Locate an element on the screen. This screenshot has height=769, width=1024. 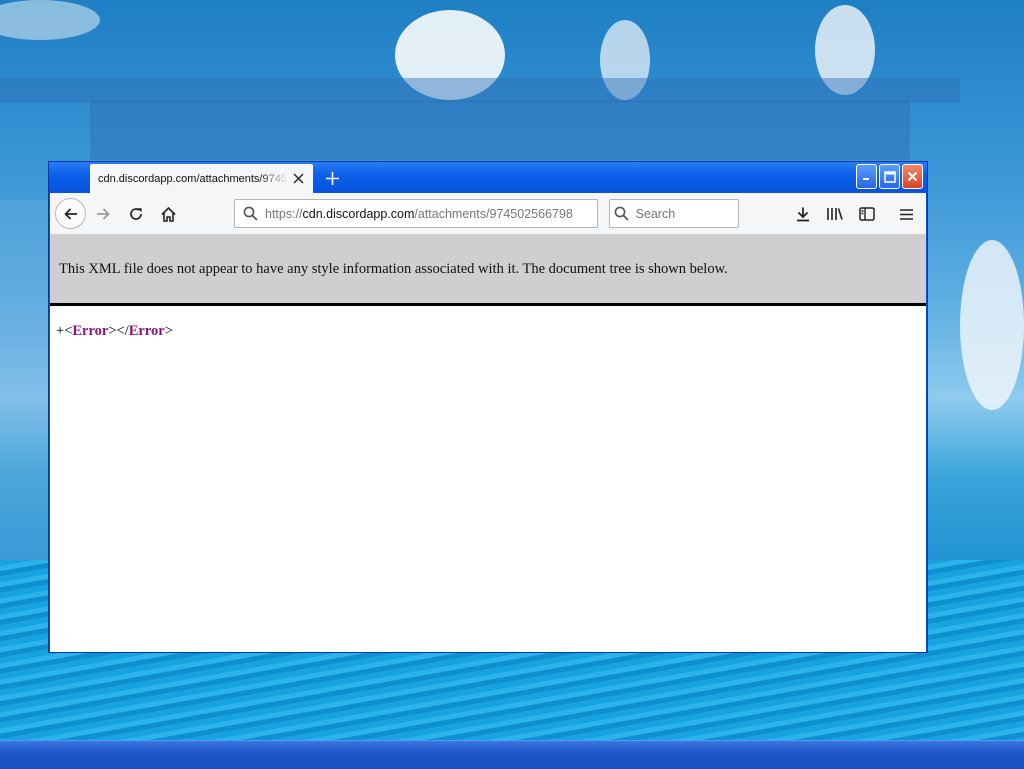
reload-button is located at coordinates (136, 214).